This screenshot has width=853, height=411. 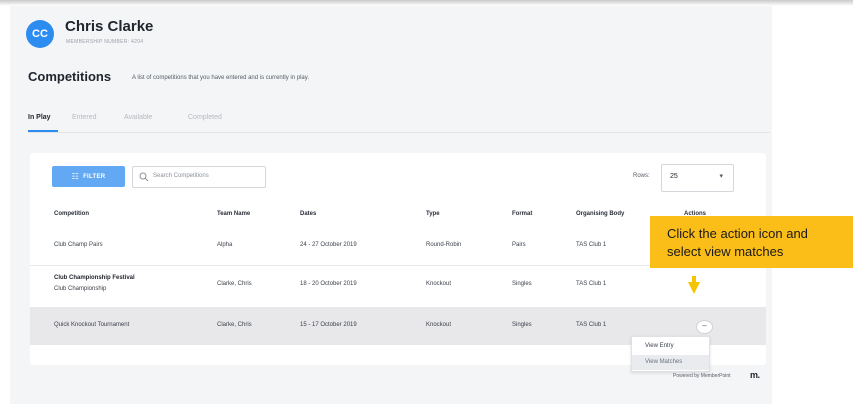 What do you see at coordinates (433, 214) in the screenshot?
I see `column-header-type: Type` at bounding box center [433, 214].